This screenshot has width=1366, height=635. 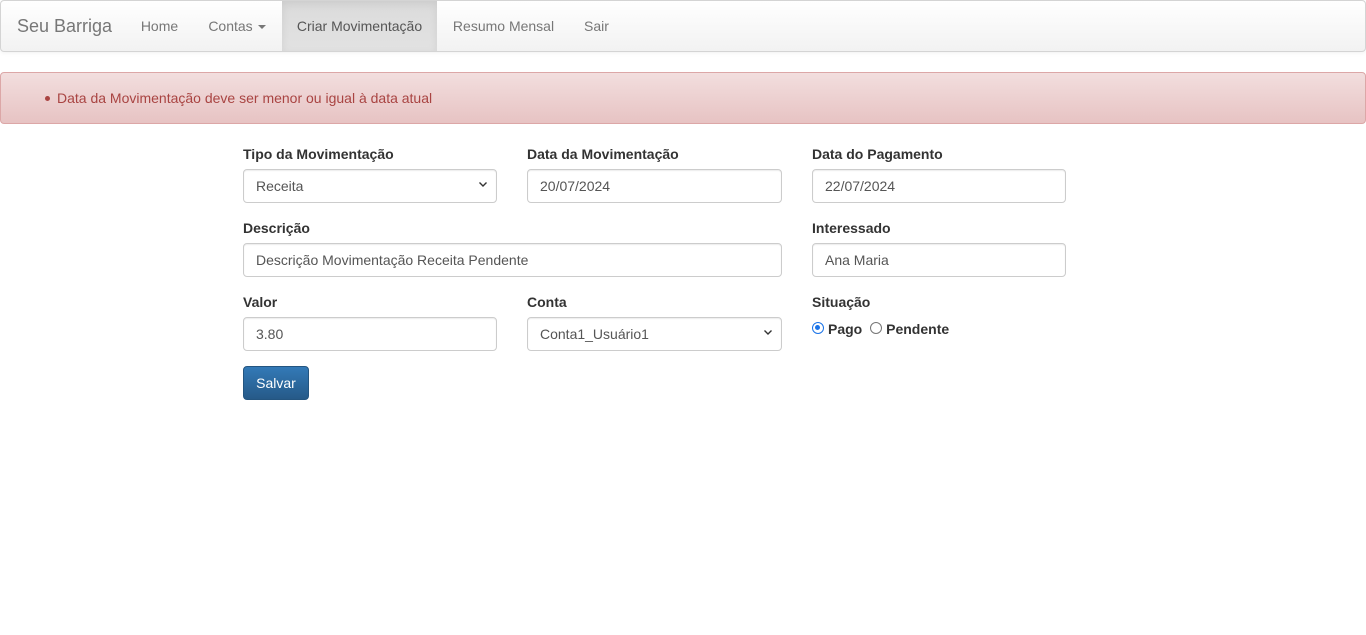 I want to click on valor-label: Valor, so click(x=260, y=302).